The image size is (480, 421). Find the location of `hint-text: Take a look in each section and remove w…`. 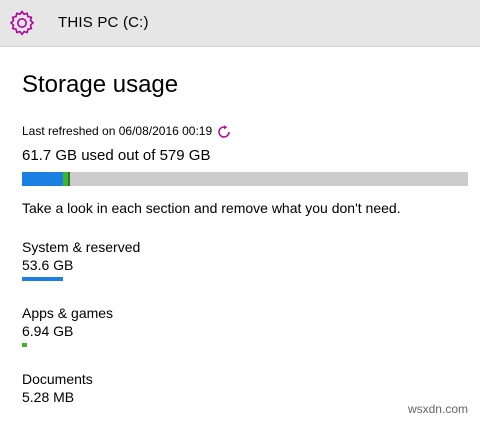

hint-text: Take a look in each section and remove w… is located at coordinates (211, 208).